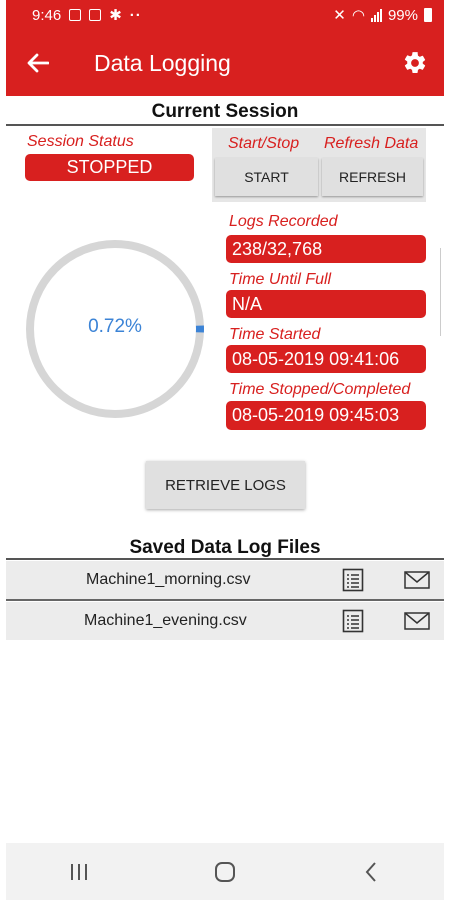 The height and width of the screenshot is (900, 450). I want to click on file-name: Machine1_morning.csv, so click(168, 579).